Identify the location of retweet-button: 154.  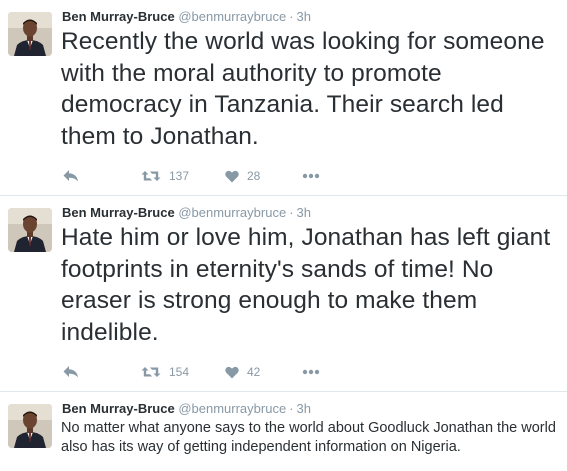
(165, 372).